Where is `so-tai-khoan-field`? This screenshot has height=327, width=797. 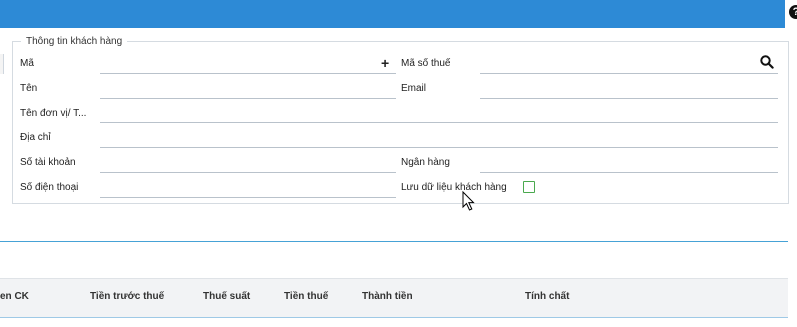
so-tai-khoan-field is located at coordinates (248, 172).